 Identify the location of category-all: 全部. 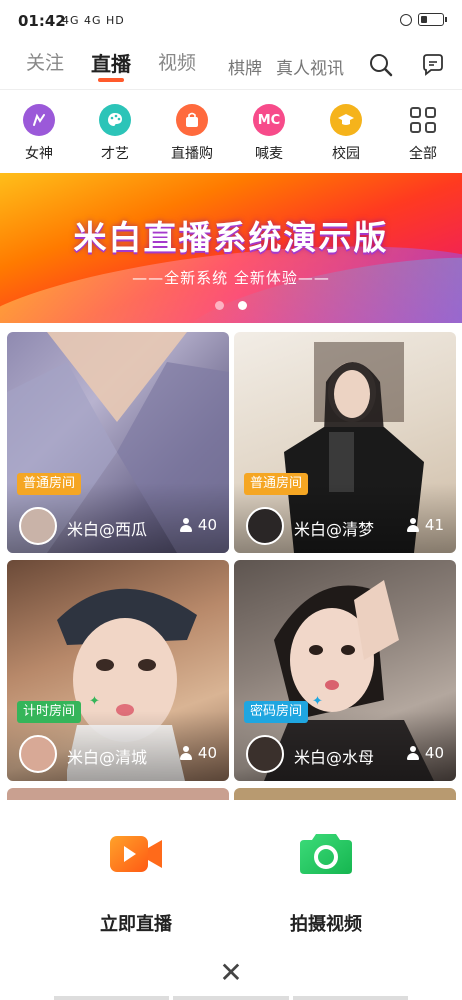
(423, 133).